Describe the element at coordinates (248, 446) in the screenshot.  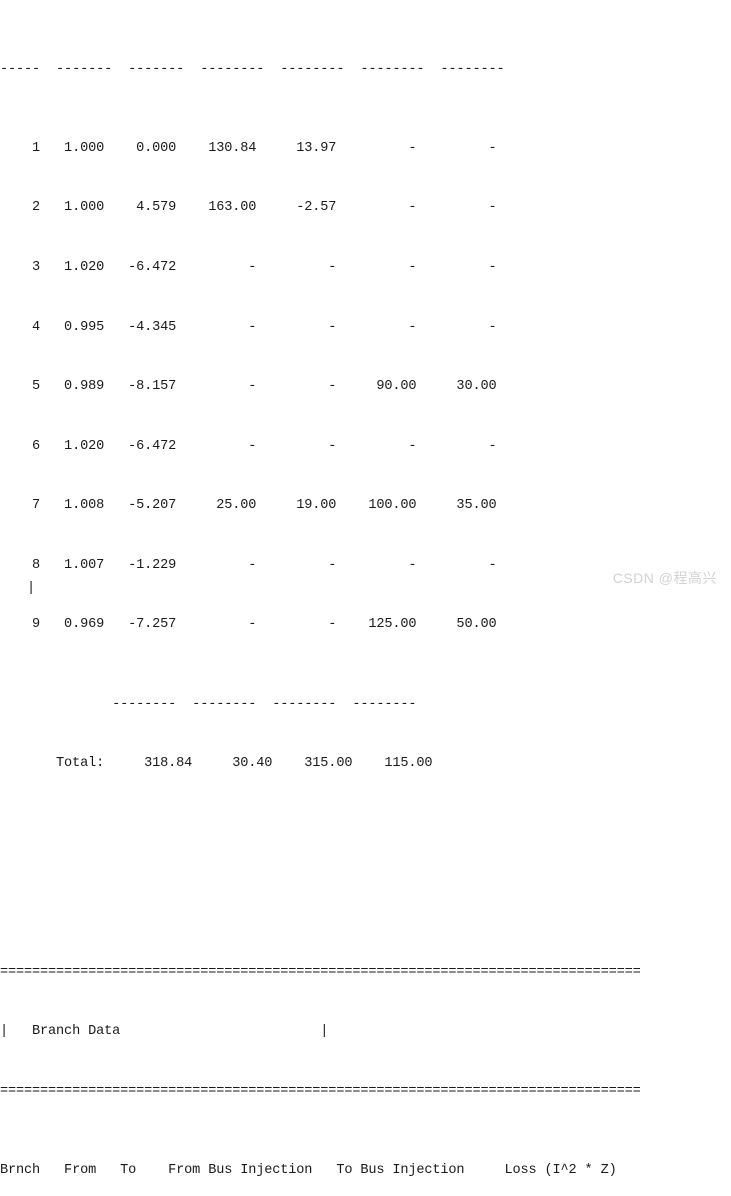
I see `bus-row-text: 6 1.020 -6.472 - - - -` at that location.